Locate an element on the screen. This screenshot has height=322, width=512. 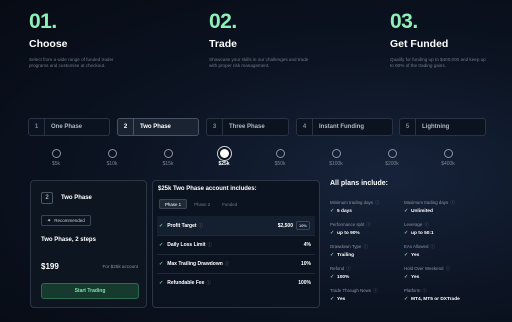
feature-label: Minimum trading days is located at coordinates (351, 202).